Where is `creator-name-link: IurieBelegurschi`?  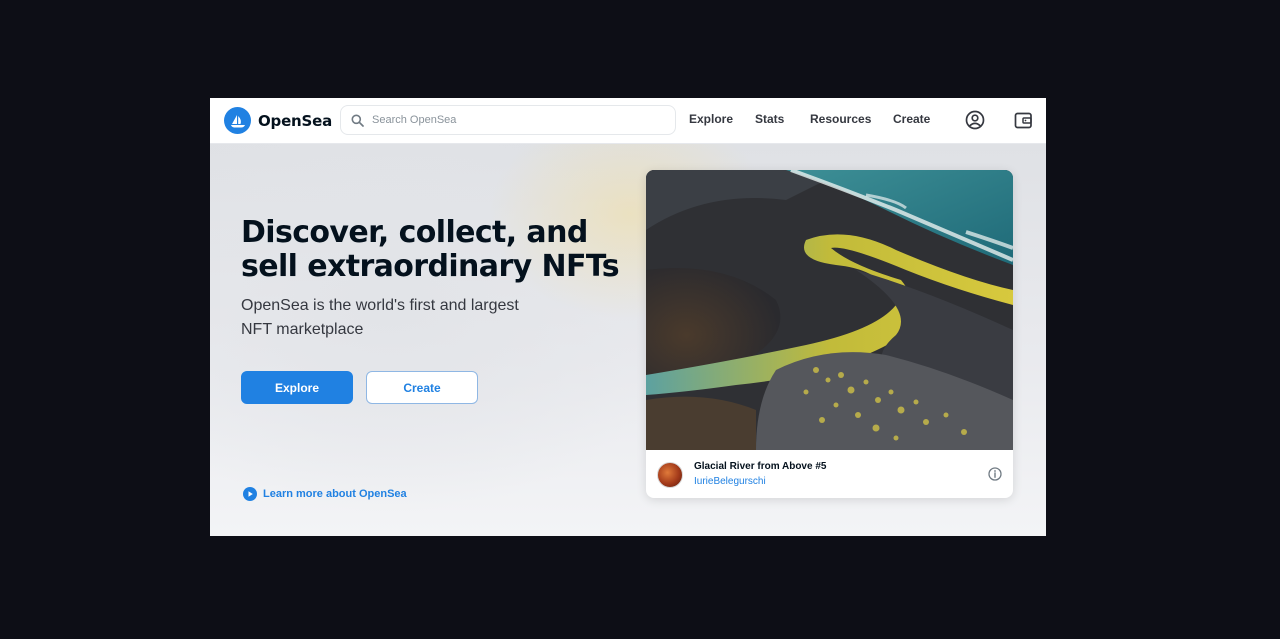
creator-name-link: IurieBelegurschi is located at coordinates (730, 481).